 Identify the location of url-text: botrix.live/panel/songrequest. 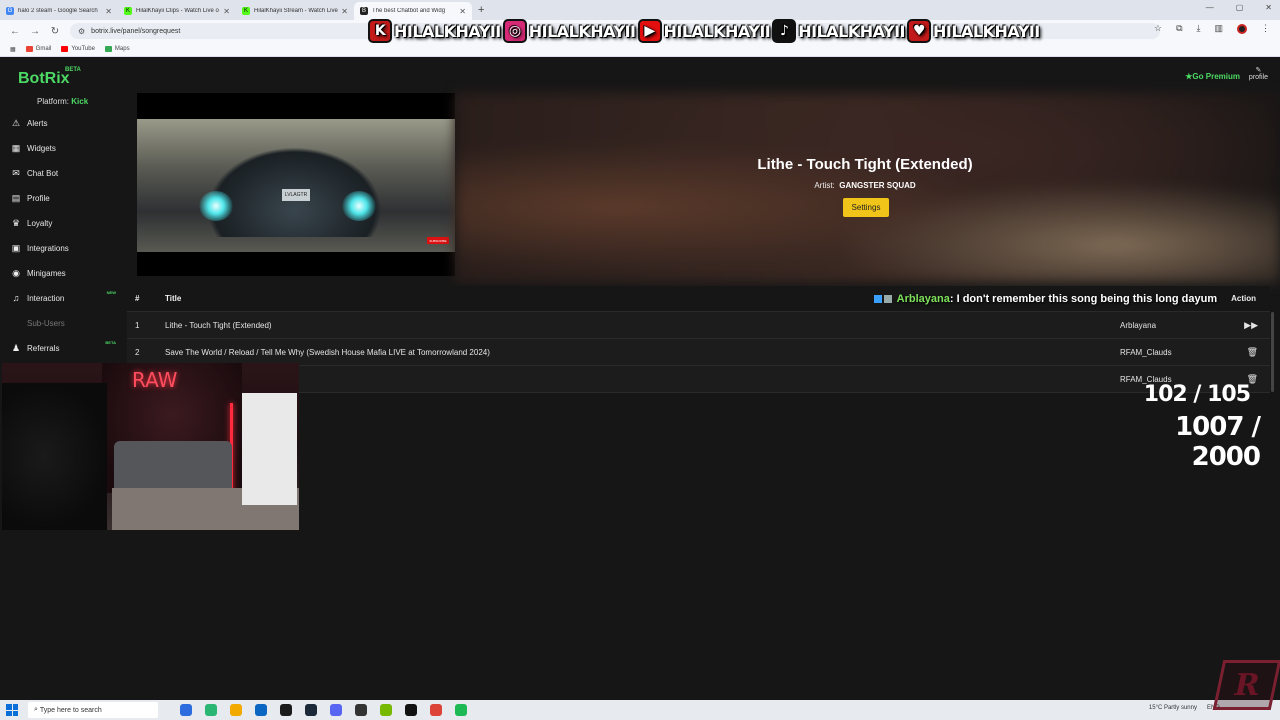
(136, 31).